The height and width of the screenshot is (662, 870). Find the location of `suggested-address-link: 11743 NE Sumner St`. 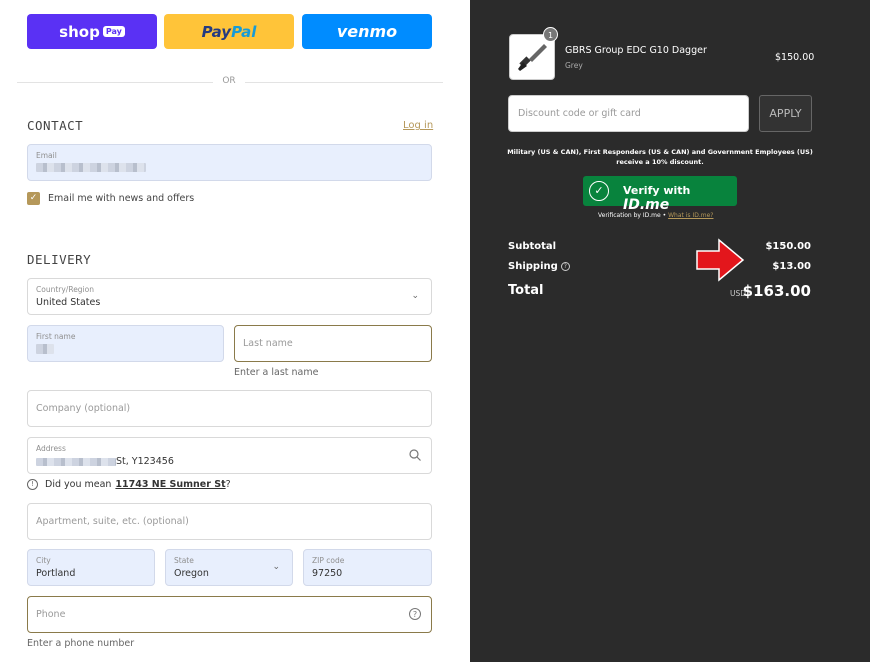

suggested-address-link: 11743 NE Sumner St is located at coordinates (170, 484).